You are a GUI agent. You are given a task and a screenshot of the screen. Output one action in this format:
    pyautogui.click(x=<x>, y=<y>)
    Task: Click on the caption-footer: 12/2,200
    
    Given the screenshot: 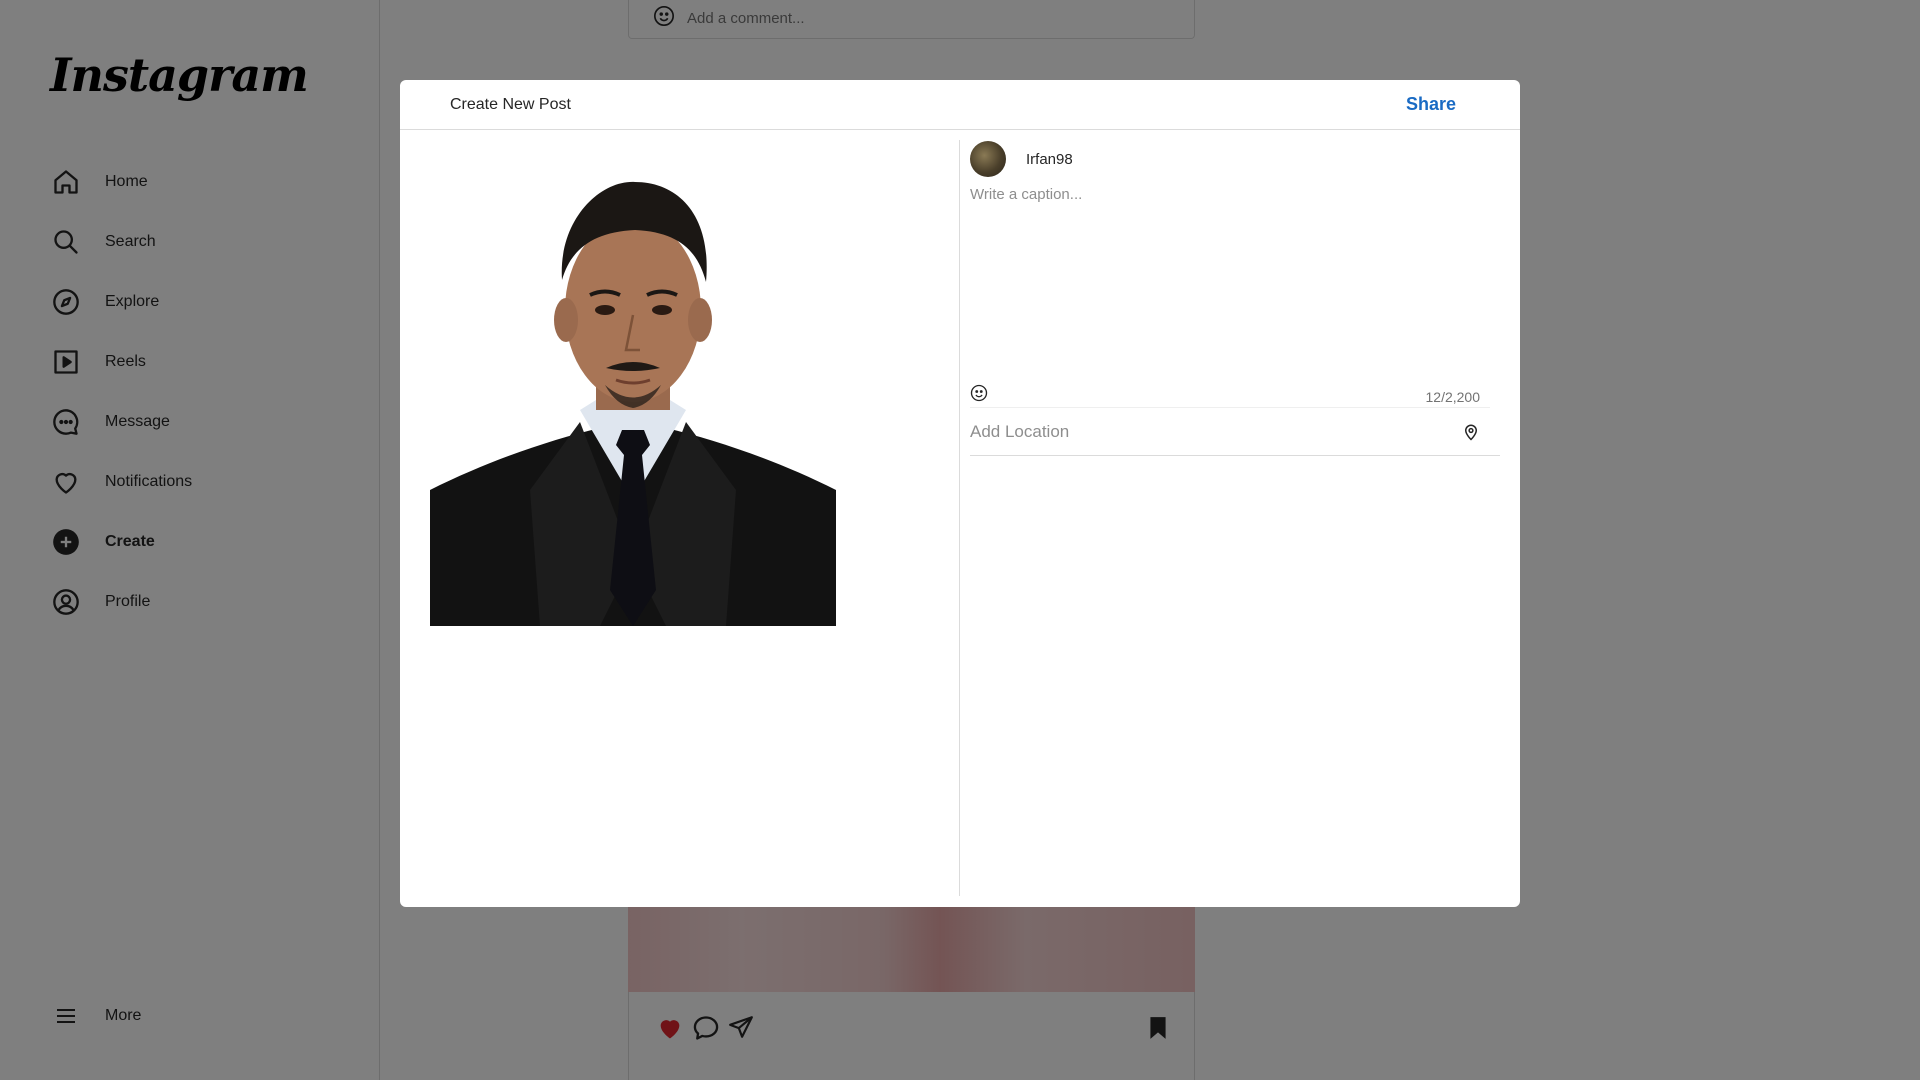 What is the action you would take?
    pyautogui.click(x=1230, y=395)
    